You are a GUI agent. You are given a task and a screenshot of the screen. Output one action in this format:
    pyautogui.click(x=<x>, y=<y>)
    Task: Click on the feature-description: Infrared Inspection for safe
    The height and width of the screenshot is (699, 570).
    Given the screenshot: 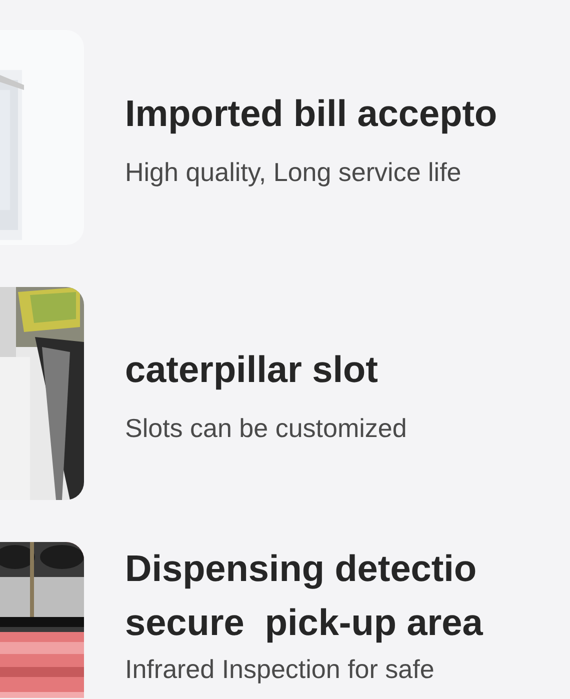 What is the action you would take?
    pyautogui.click(x=280, y=669)
    